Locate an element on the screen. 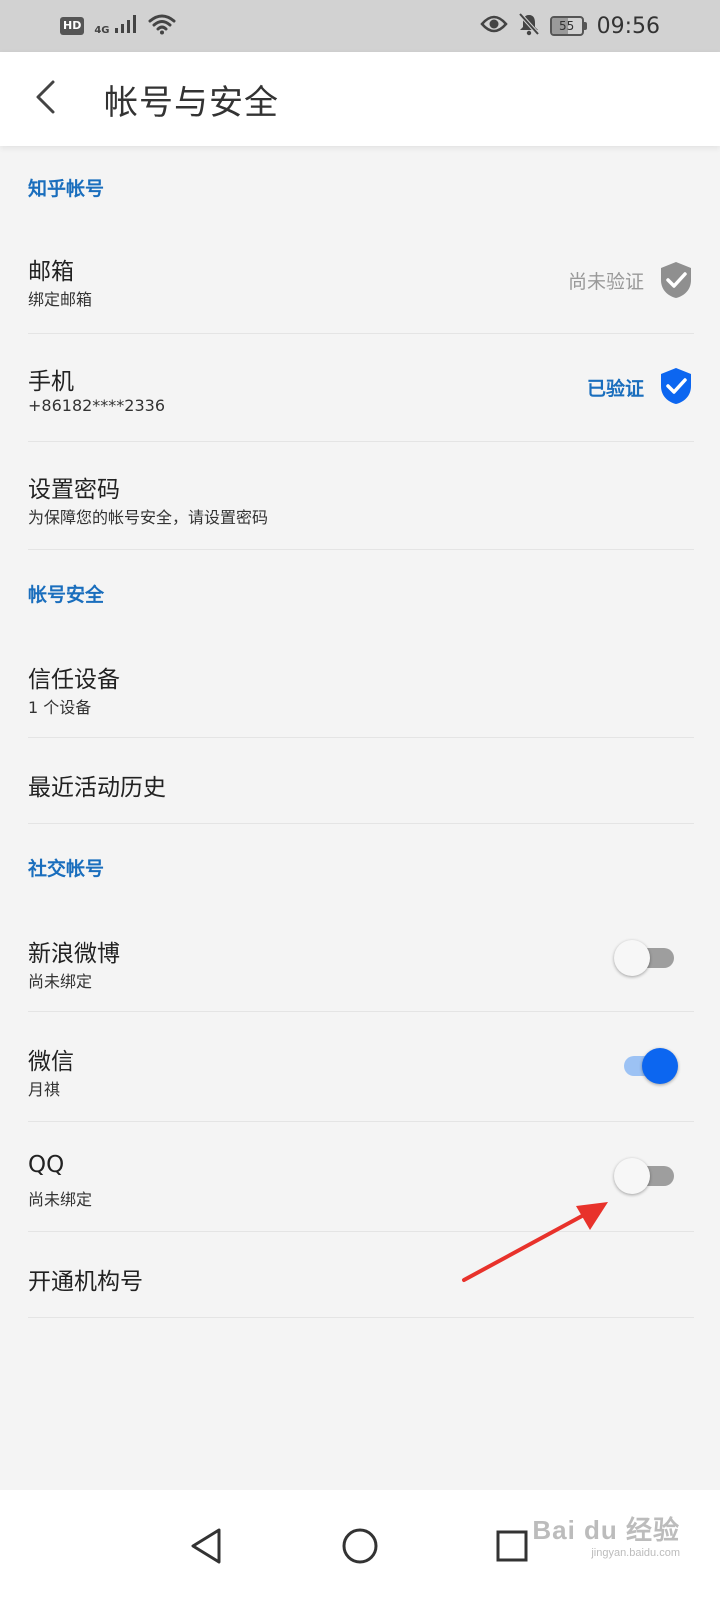 The width and height of the screenshot is (720, 1600). row-title: 微信 is located at coordinates (51, 1062).